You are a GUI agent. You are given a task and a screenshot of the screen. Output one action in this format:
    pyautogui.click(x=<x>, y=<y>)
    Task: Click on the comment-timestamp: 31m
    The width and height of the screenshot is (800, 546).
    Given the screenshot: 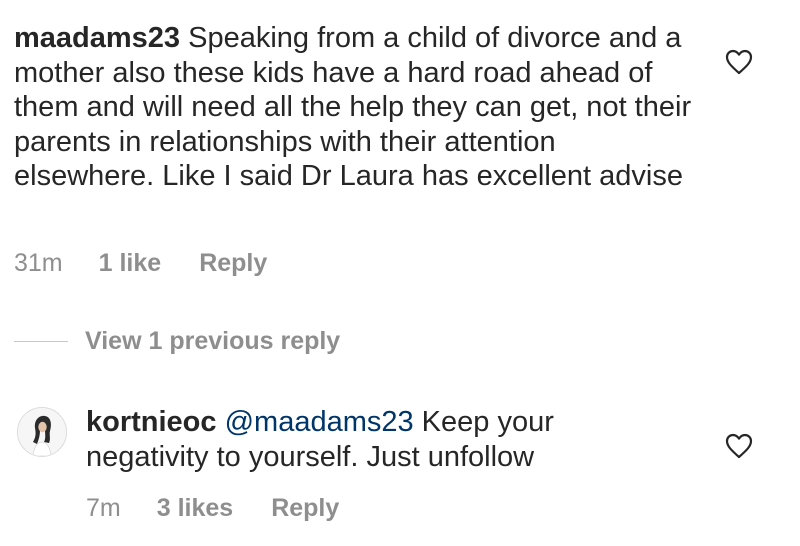 What is the action you would take?
    pyautogui.click(x=38, y=263)
    